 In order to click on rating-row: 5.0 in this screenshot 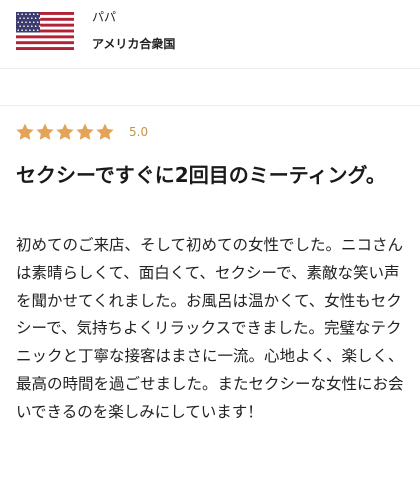, I will do `click(81, 132)`.